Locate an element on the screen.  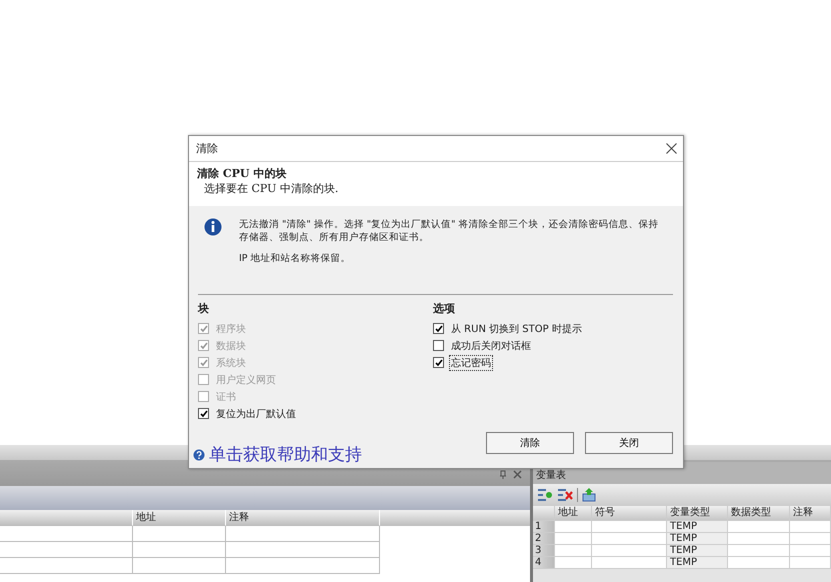
dialog-subheading: 选择要在 CPU 中清除的块. is located at coordinates (271, 188).